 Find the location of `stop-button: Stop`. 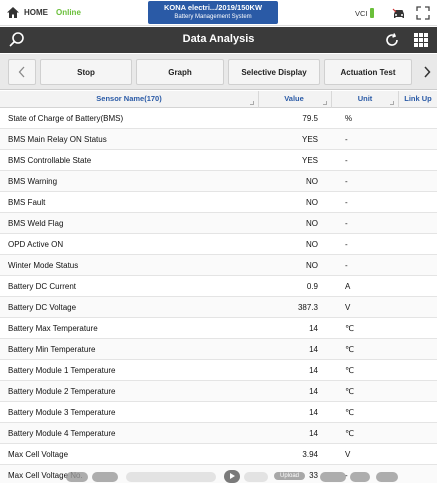

stop-button: Stop is located at coordinates (86, 72).